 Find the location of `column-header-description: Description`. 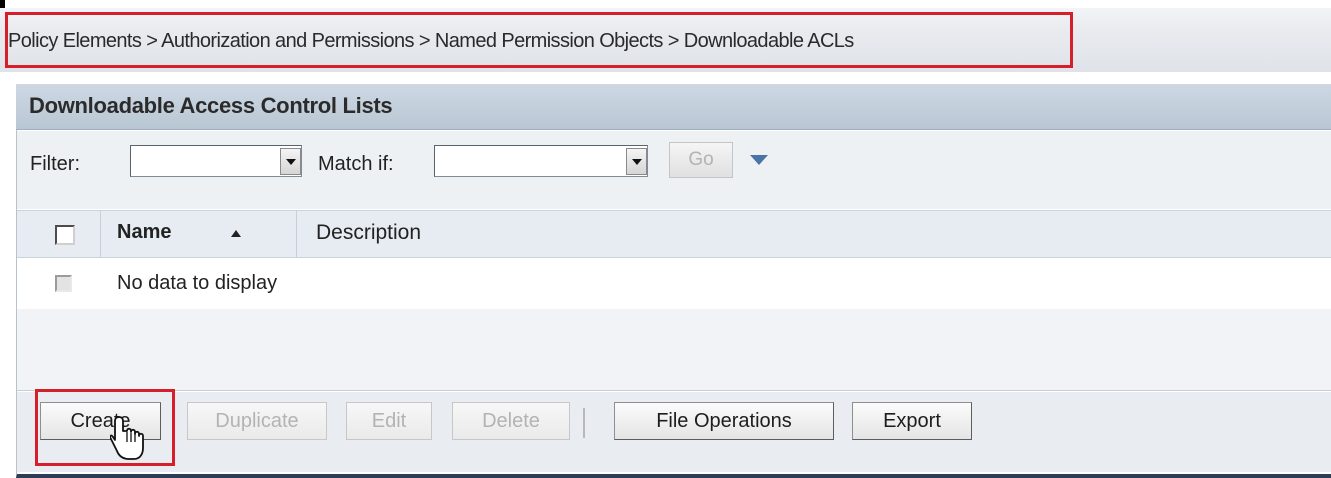

column-header-description: Description is located at coordinates (368, 233).